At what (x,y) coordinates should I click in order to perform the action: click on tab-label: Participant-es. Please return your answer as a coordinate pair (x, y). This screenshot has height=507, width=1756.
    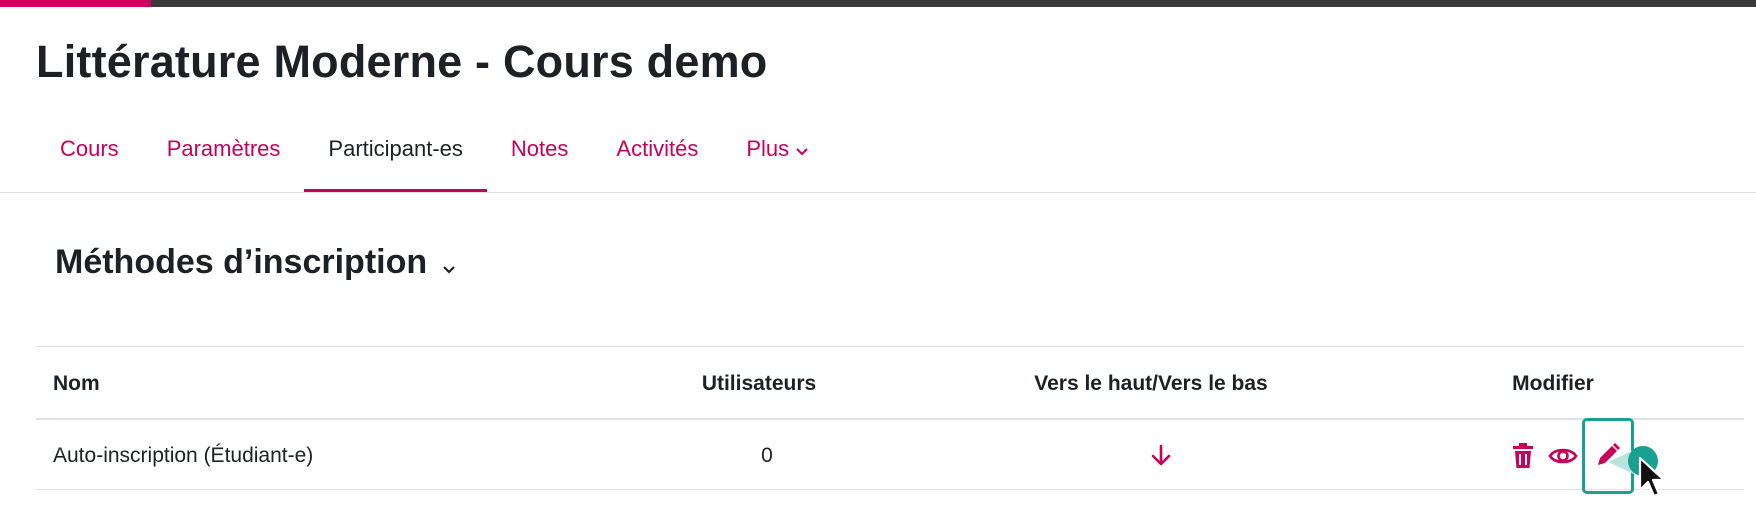
    Looking at the image, I should click on (395, 148).